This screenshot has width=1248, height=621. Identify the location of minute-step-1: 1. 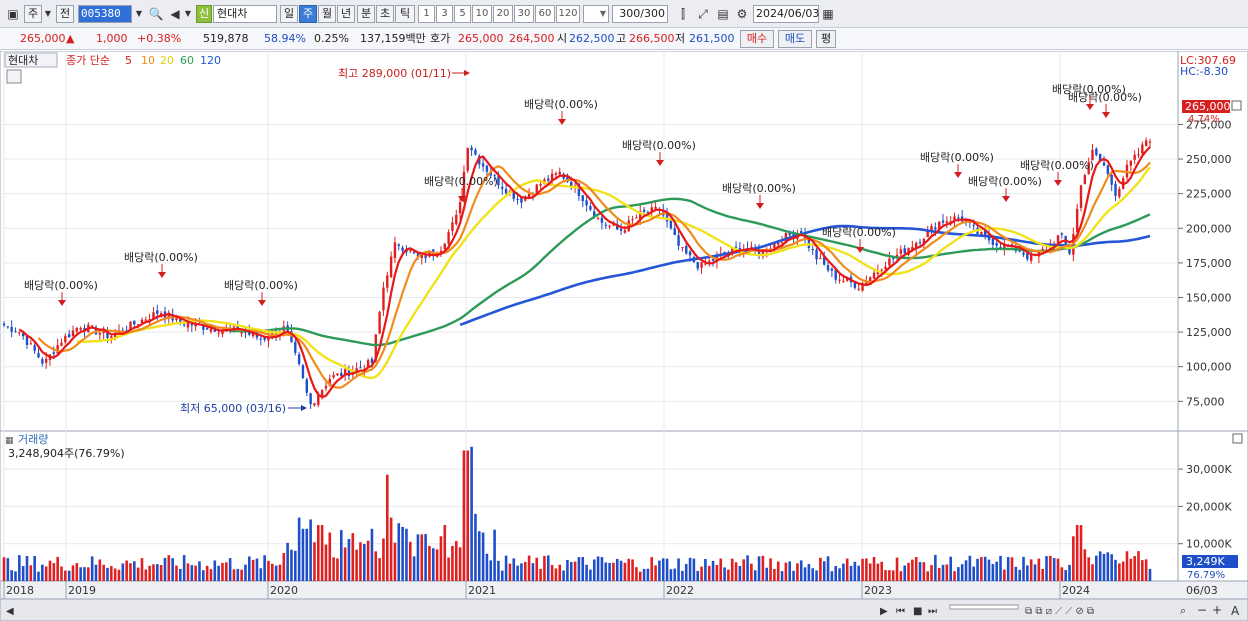
(426, 14).